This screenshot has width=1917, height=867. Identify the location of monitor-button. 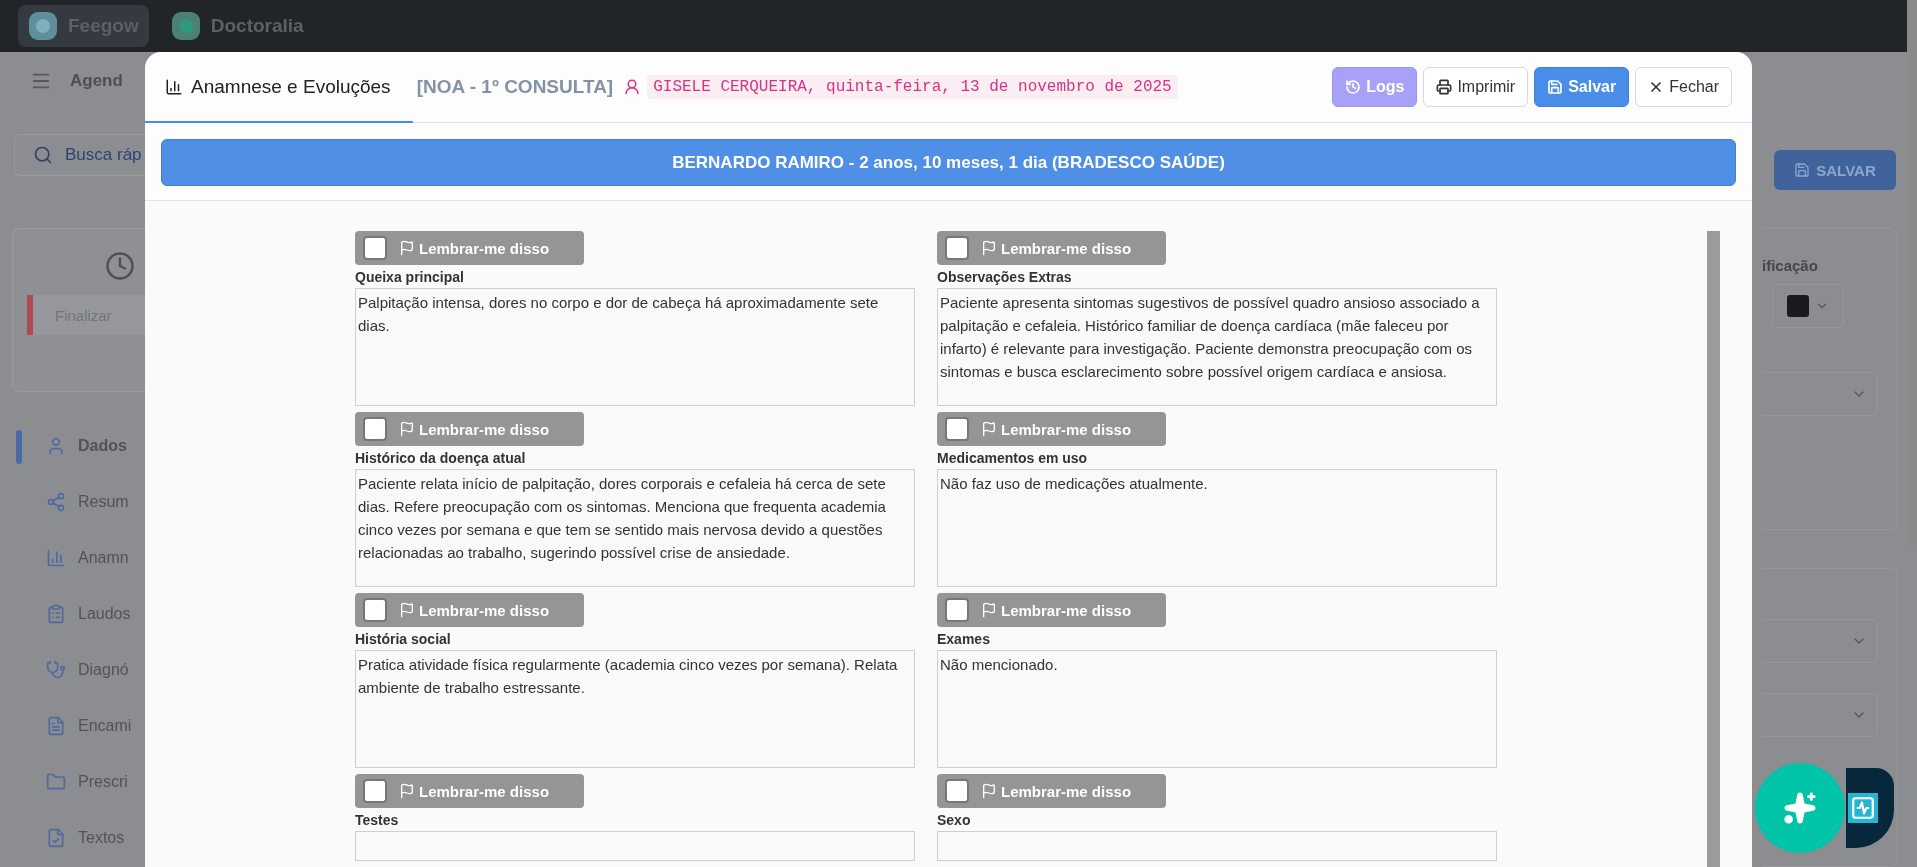
(1870, 808).